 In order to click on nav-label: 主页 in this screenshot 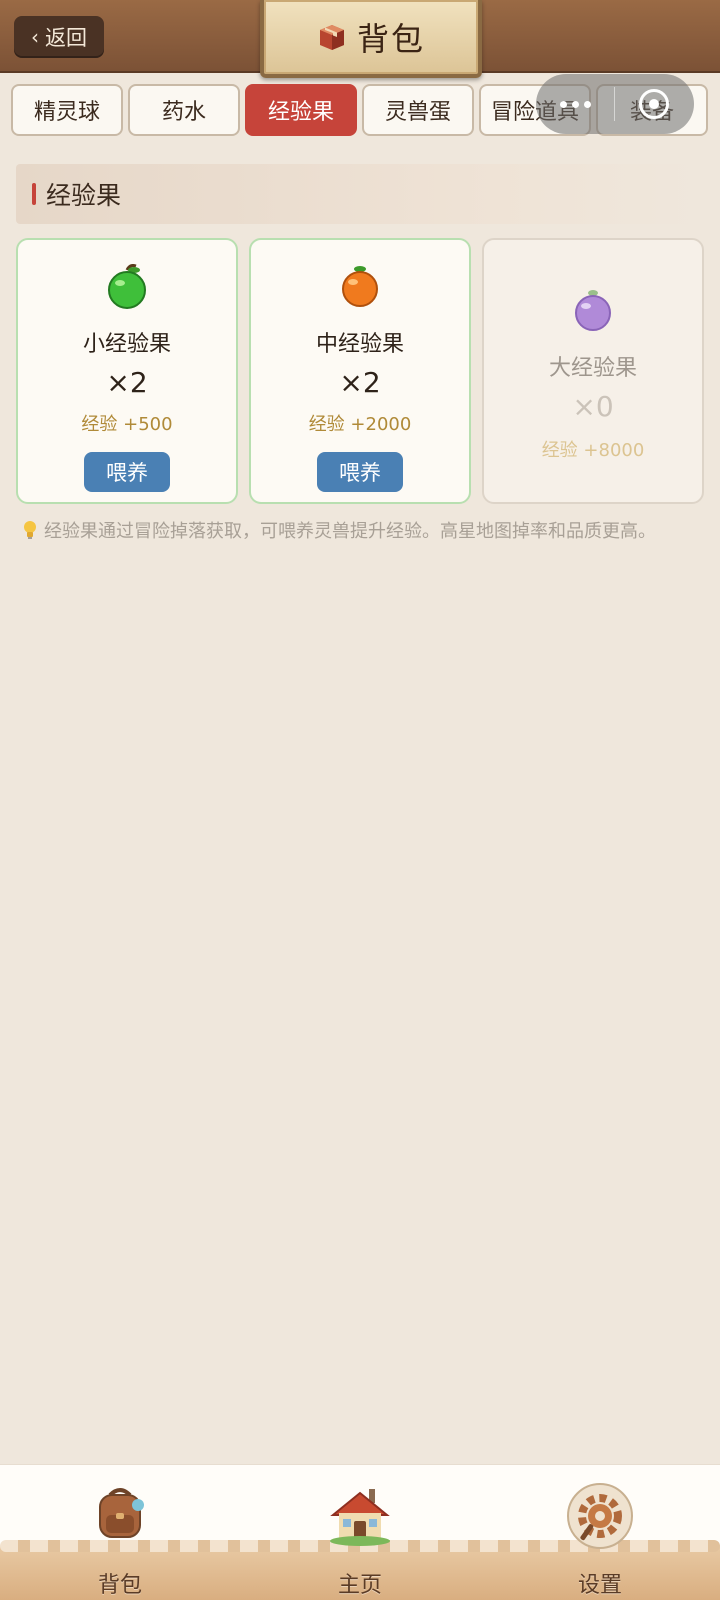, I will do `click(359, 1585)`.